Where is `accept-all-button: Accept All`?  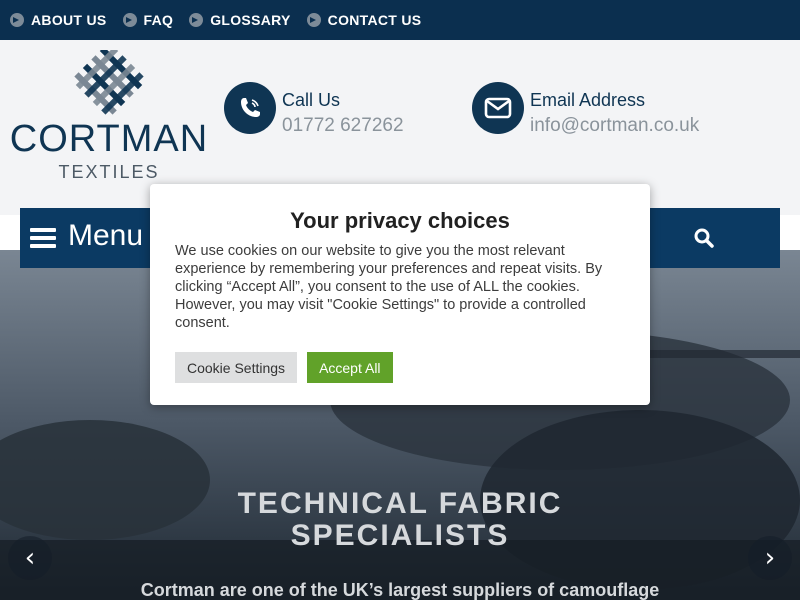 accept-all-button: Accept All is located at coordinates (350, 367).